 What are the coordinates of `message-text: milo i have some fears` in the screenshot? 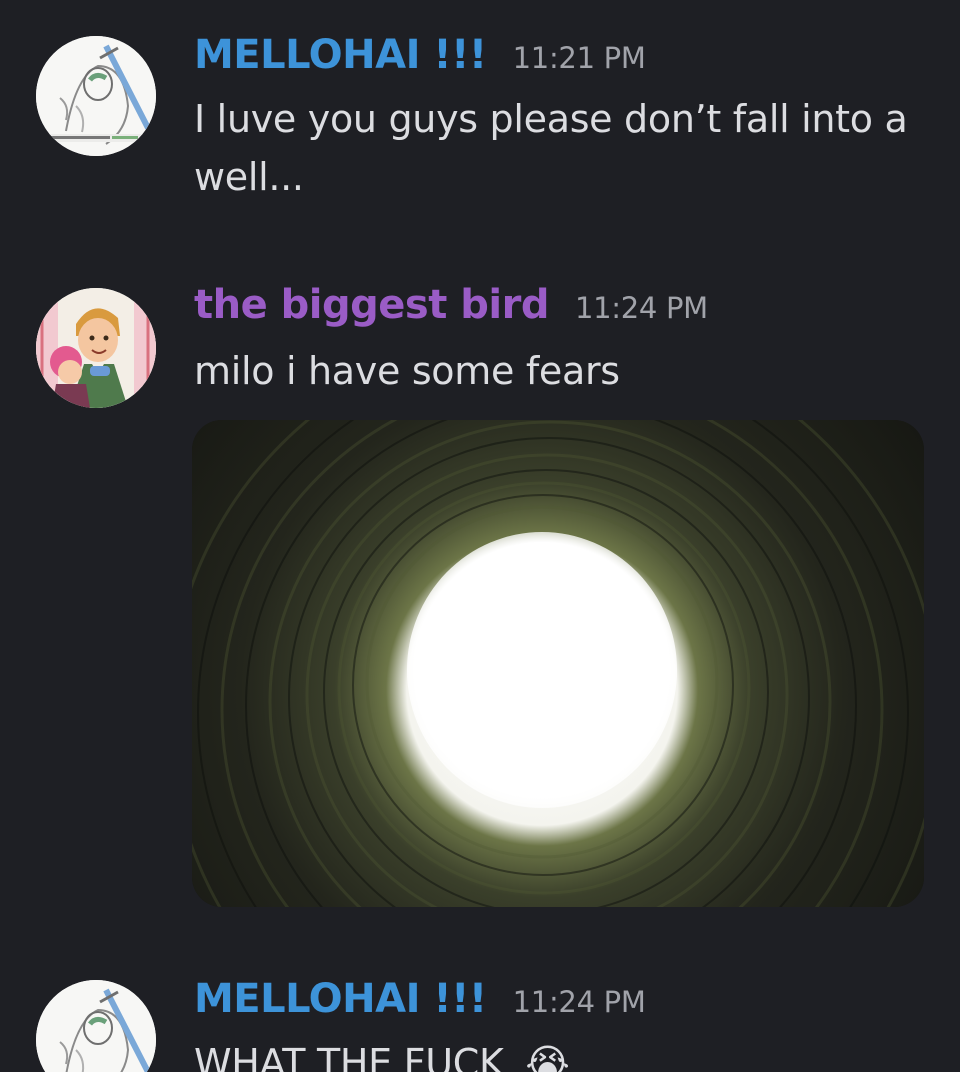 It's located at (407, 371).